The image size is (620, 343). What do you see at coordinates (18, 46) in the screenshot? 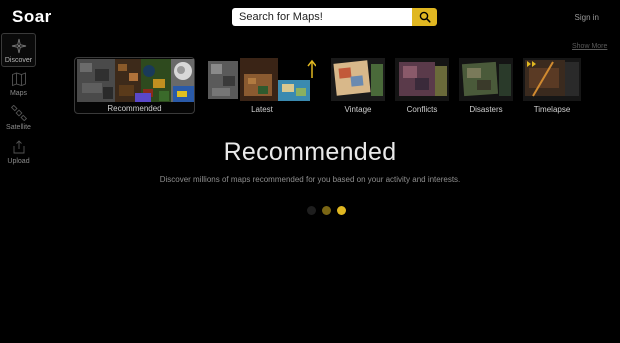
I see `compass-icon` at bounding box center [18, 46].